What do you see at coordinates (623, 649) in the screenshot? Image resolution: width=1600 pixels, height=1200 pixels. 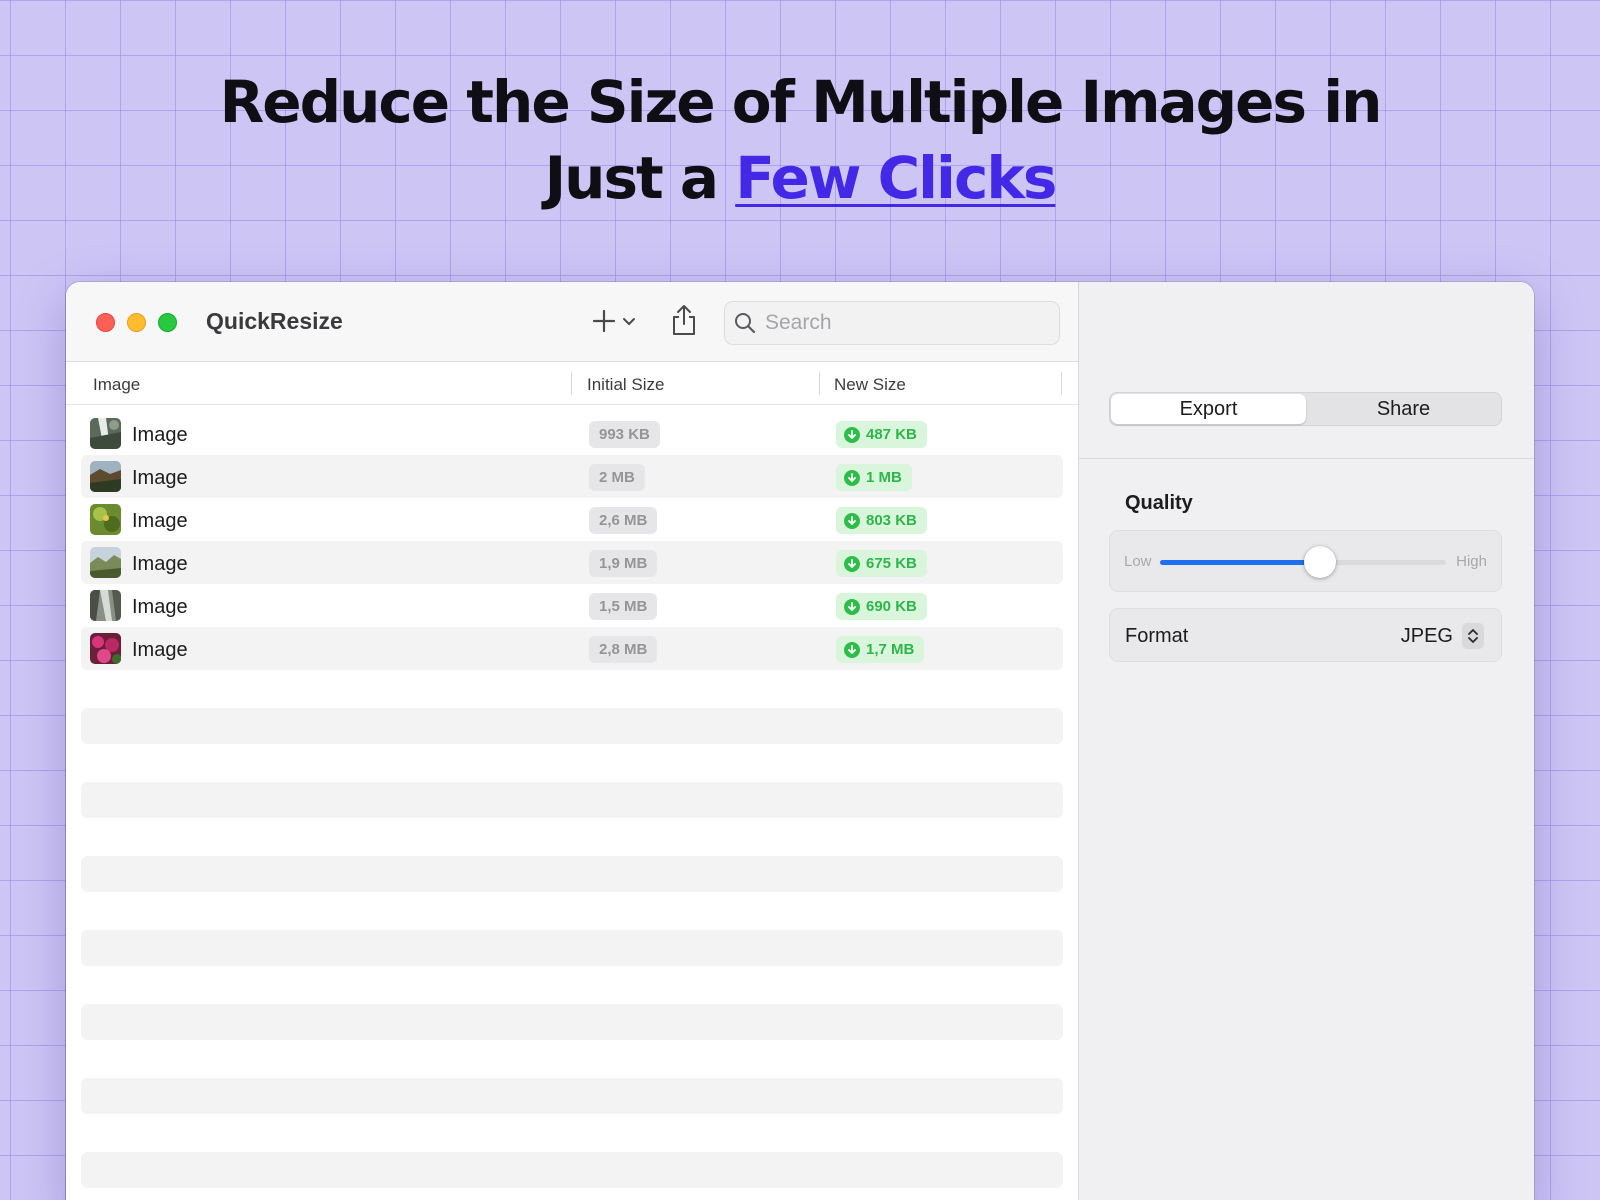 I see `initial-size-badge: 2,8 MB` at bounding box center [623, 649].